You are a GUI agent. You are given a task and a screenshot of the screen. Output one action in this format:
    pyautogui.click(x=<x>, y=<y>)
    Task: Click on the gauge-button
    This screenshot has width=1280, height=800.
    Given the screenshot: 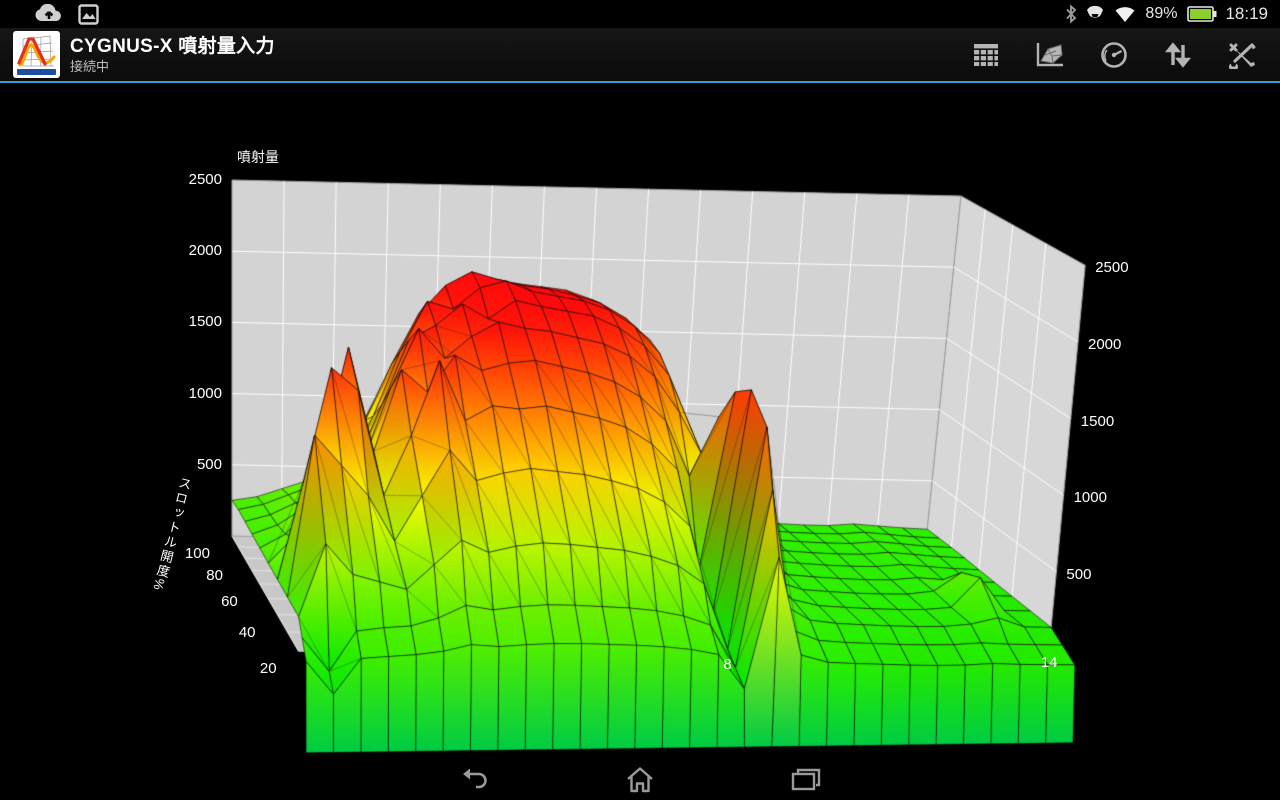 What is the action you would take?
    pyautogui.click(x=1114, y=55)
    